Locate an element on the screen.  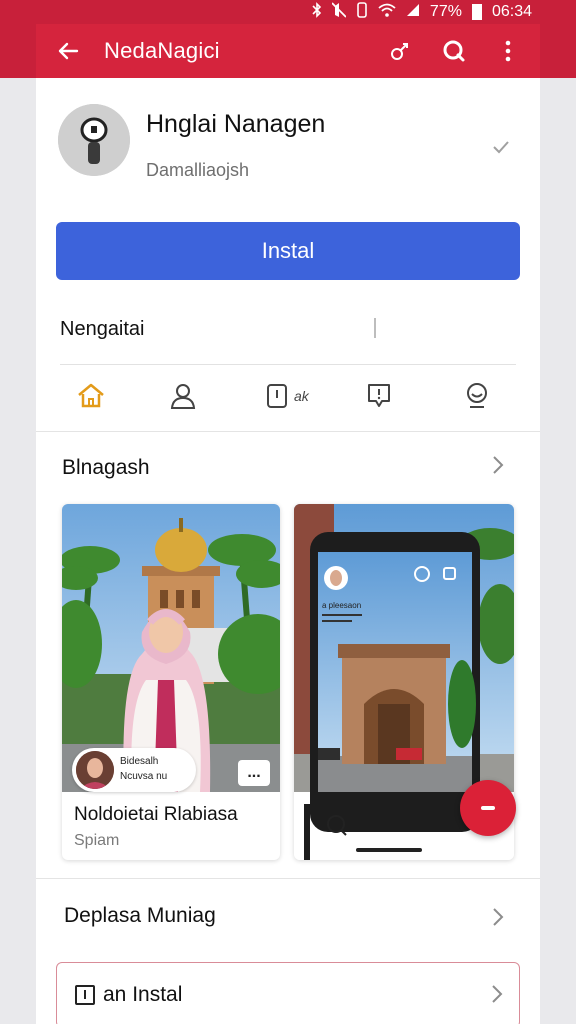
tab-smiley is located at coordinates (477, 396).